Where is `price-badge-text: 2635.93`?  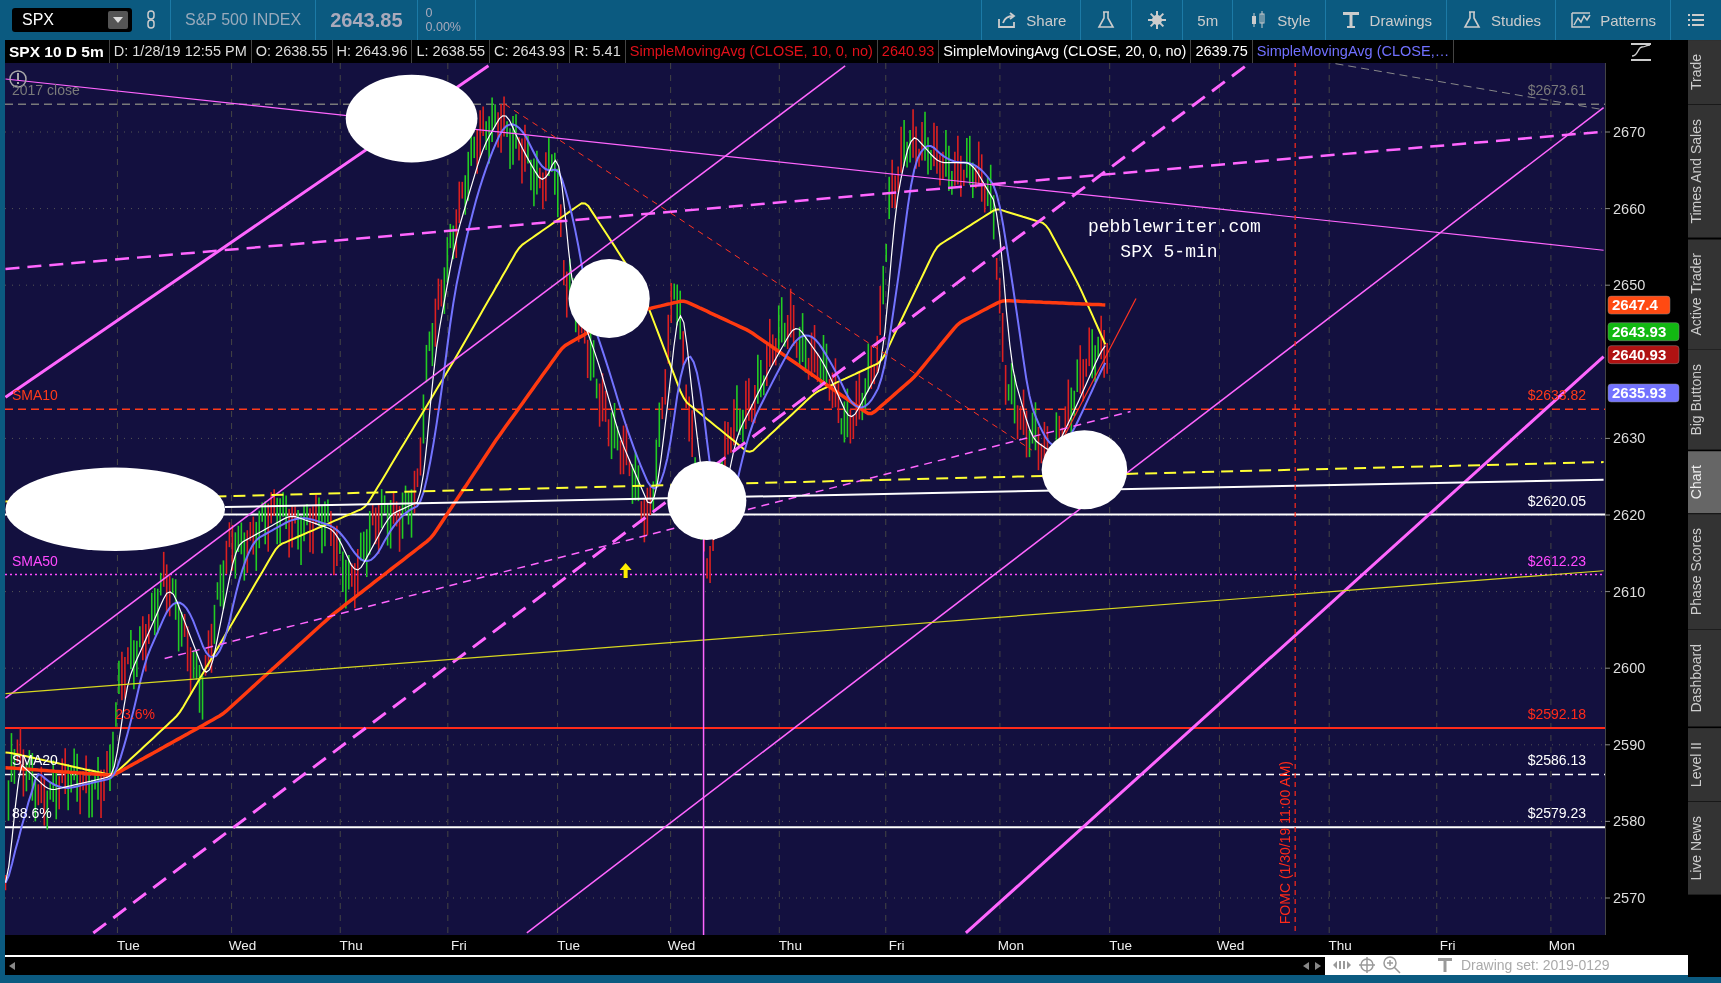 price-badge-text: 2635.93 is located at coordinates (1639, 392).